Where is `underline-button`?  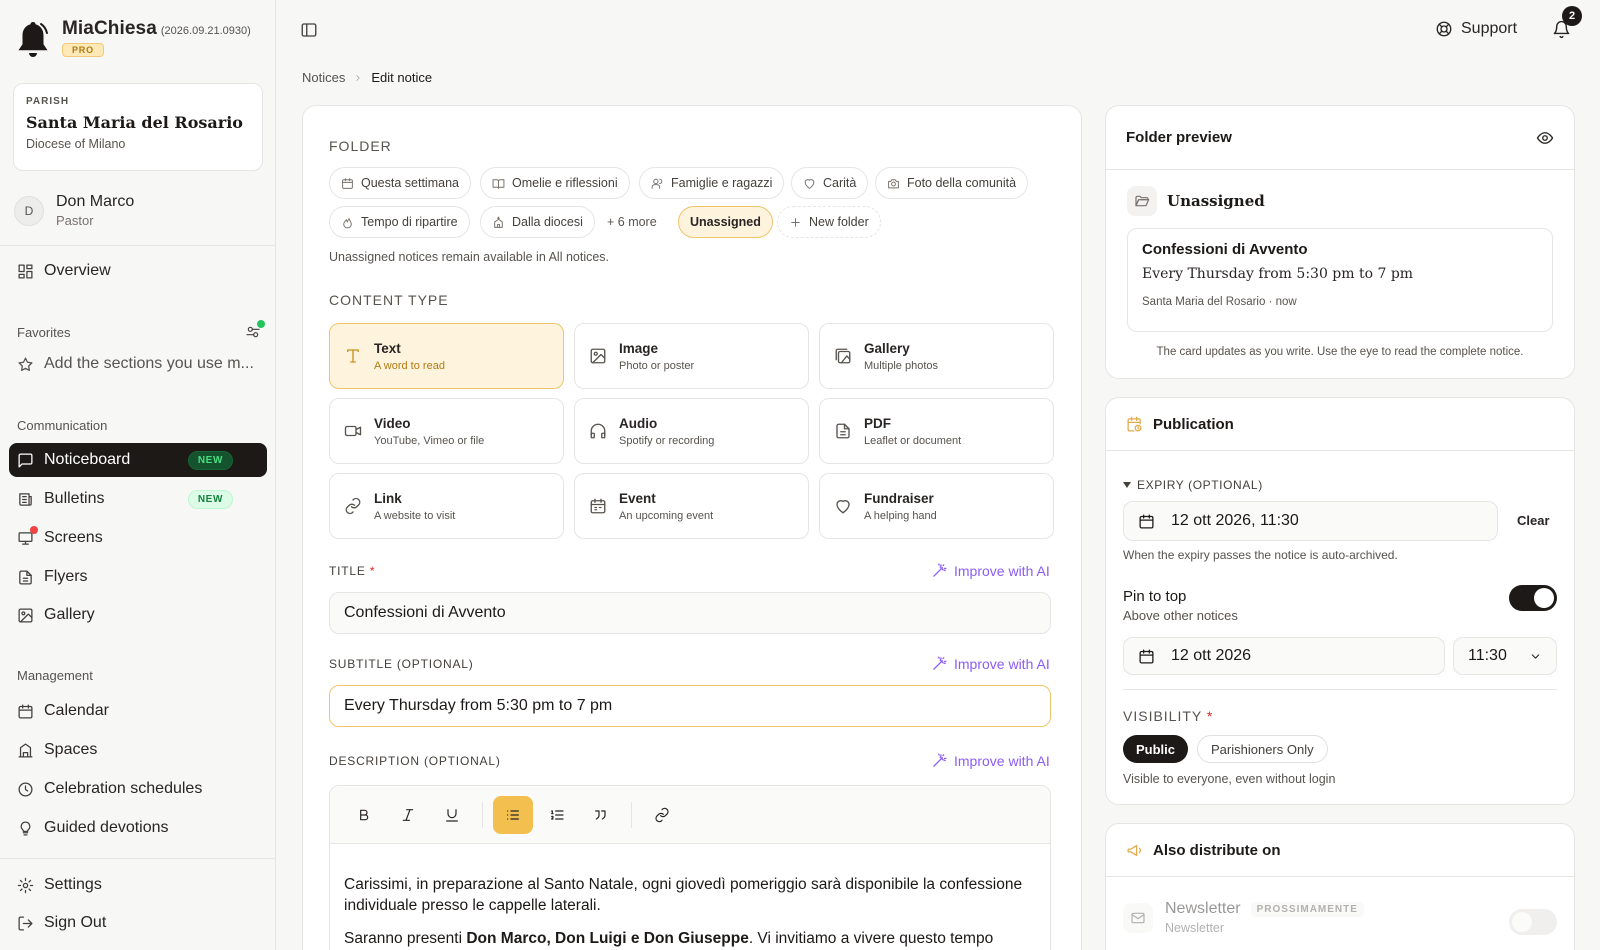
underline-button is located at coordinates (452, 815).